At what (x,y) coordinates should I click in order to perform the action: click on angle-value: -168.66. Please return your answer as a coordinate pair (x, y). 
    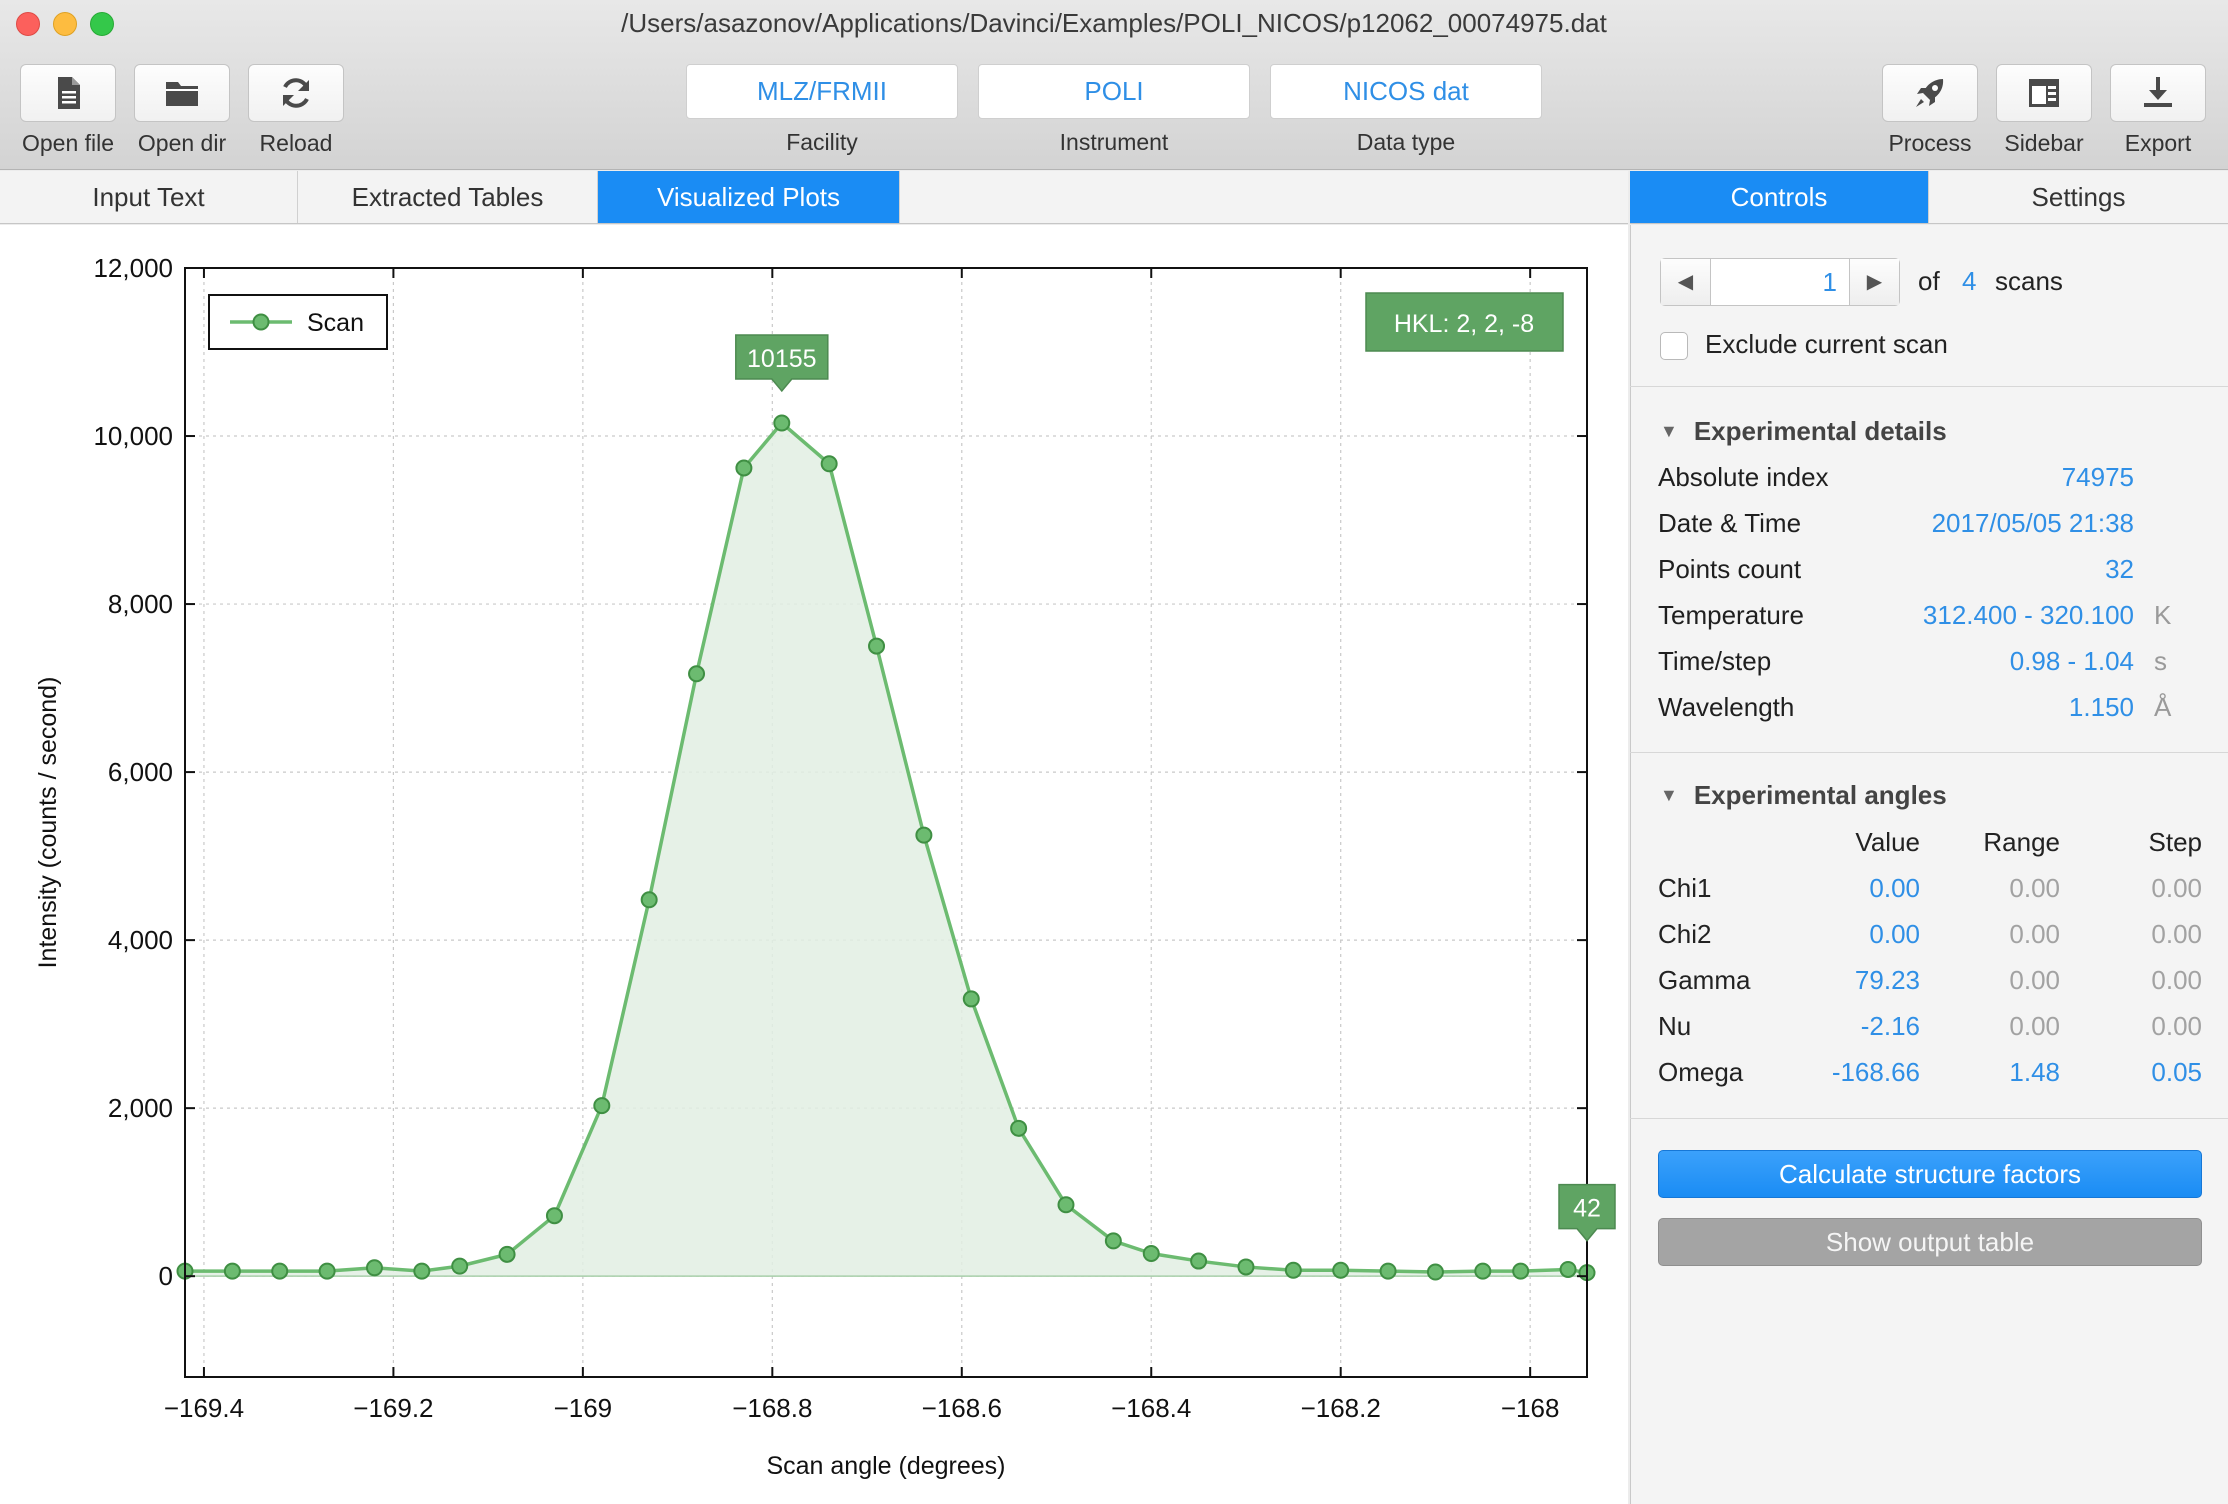
    Looking at the image, I should click on (1875, 1072).